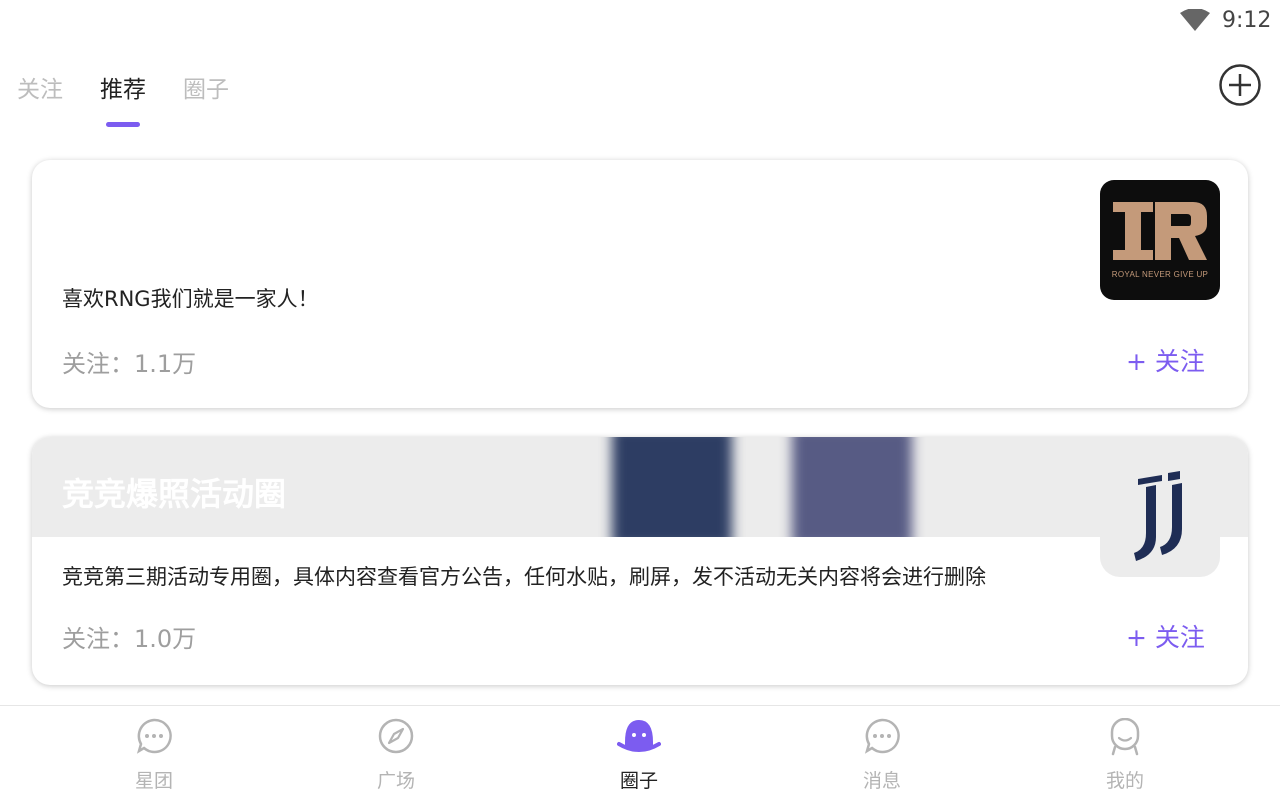 The image size is (1280, 800). What do you see at coordinates (640, 20) in the screenshot?
I see `status-bar: 9:12` at bounding box center [640, 20].